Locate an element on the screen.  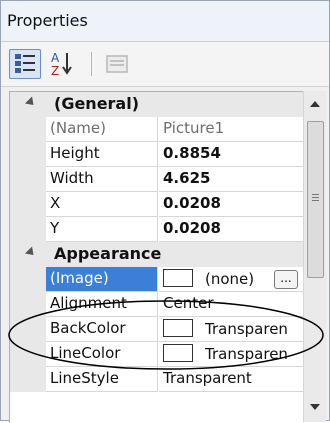
property-row-name: (Name) Picture1 is located at coordinates (157, 129).